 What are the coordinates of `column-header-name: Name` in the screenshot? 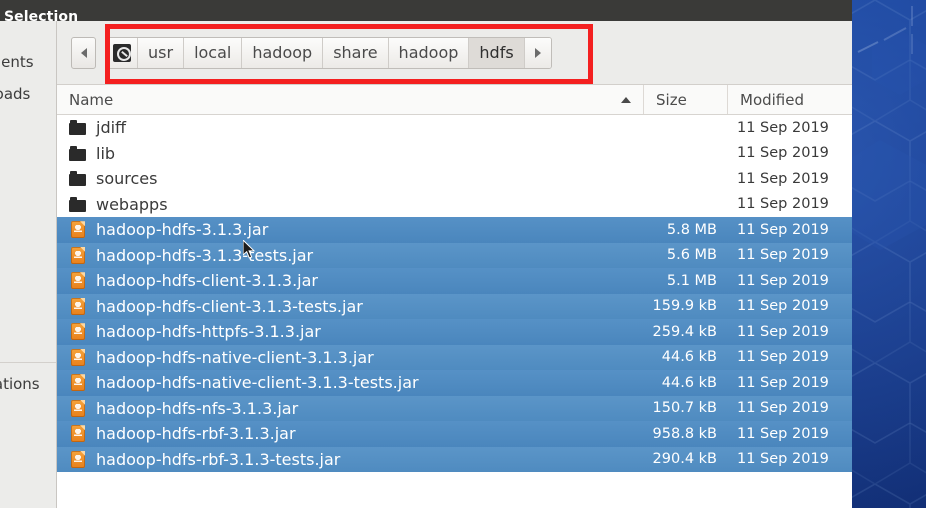 It's located at (350, 100).